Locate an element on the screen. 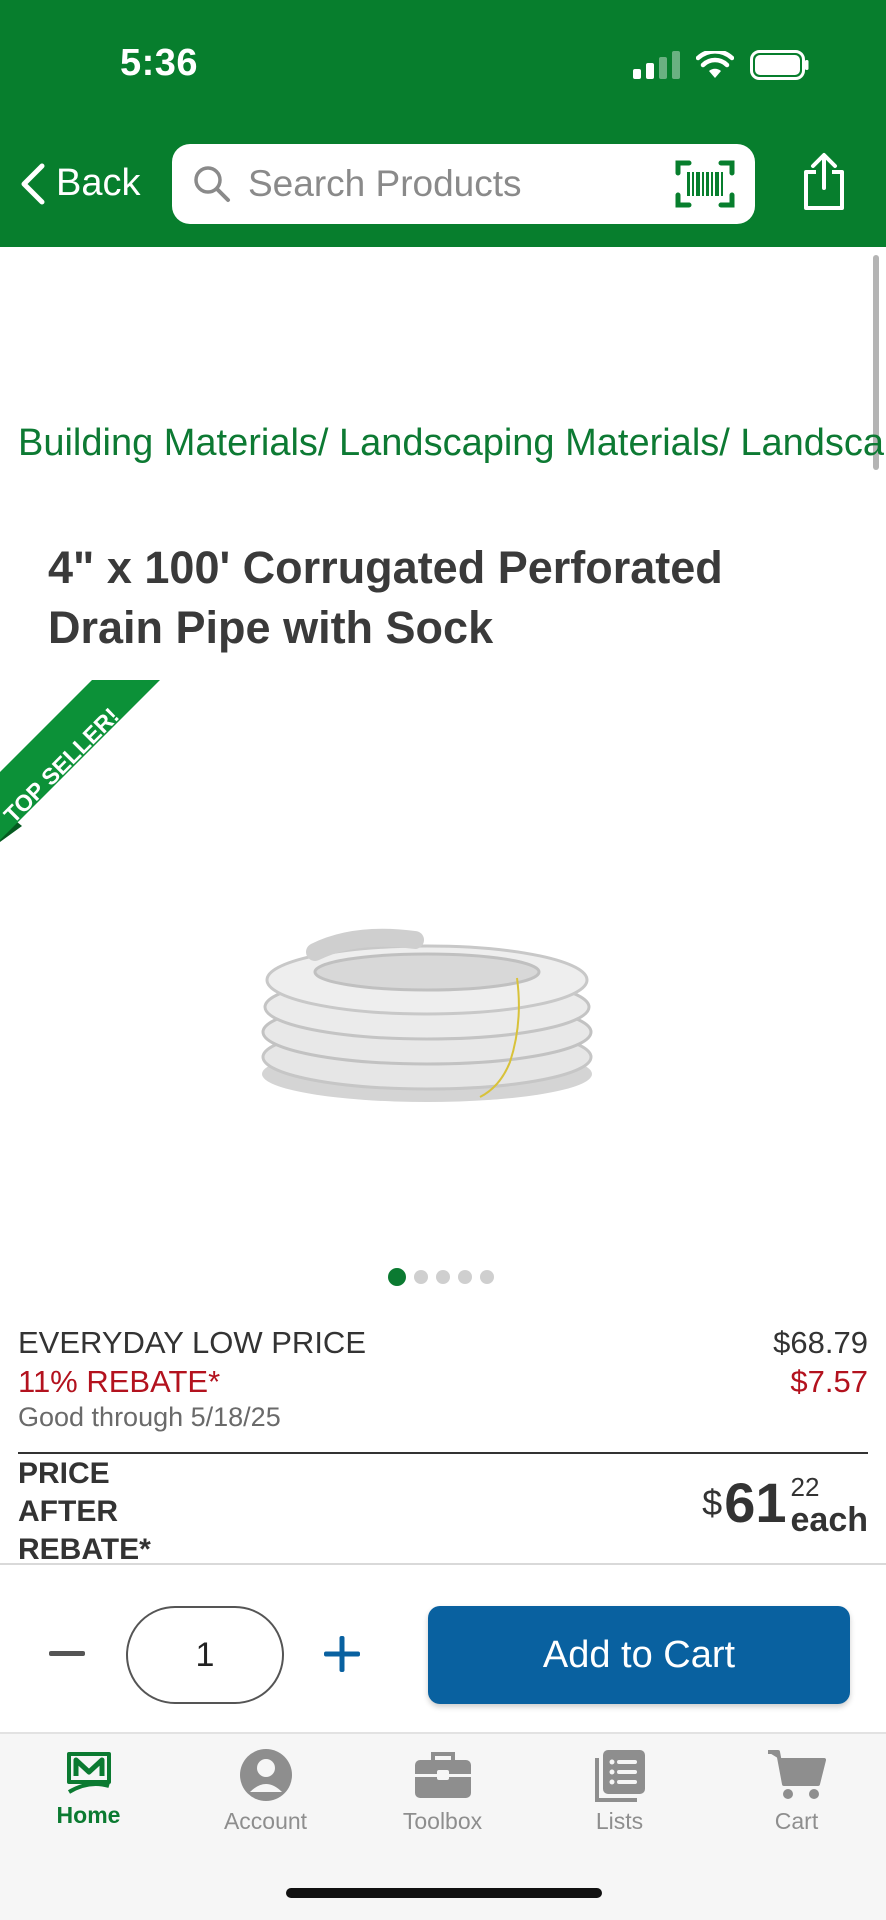 The height and width of the screenshot is (1920, 886). price-after-rebate-label: PRICE AFTER REBATE* is located at coordinates (84, 1511).